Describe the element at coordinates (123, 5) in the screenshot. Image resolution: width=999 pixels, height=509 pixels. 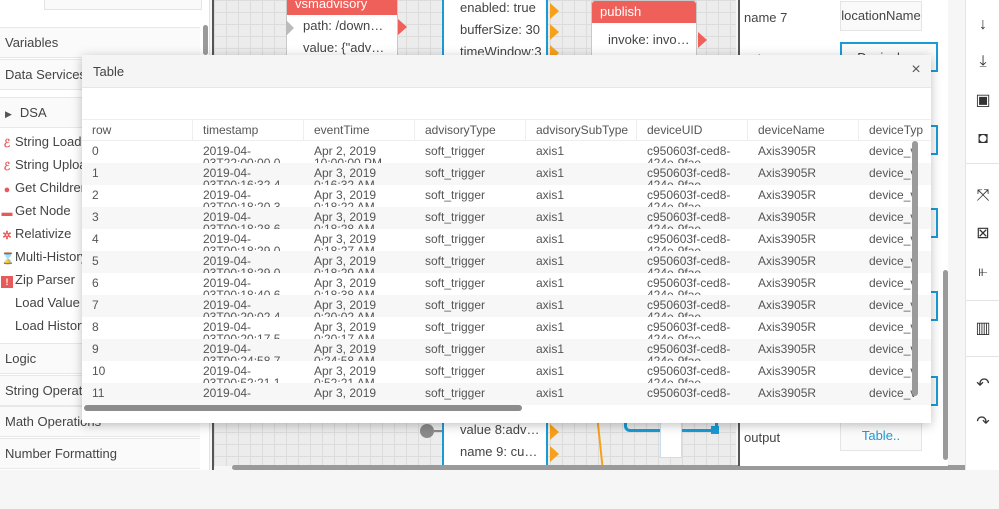
I see `sidebar-search-box` at that location.